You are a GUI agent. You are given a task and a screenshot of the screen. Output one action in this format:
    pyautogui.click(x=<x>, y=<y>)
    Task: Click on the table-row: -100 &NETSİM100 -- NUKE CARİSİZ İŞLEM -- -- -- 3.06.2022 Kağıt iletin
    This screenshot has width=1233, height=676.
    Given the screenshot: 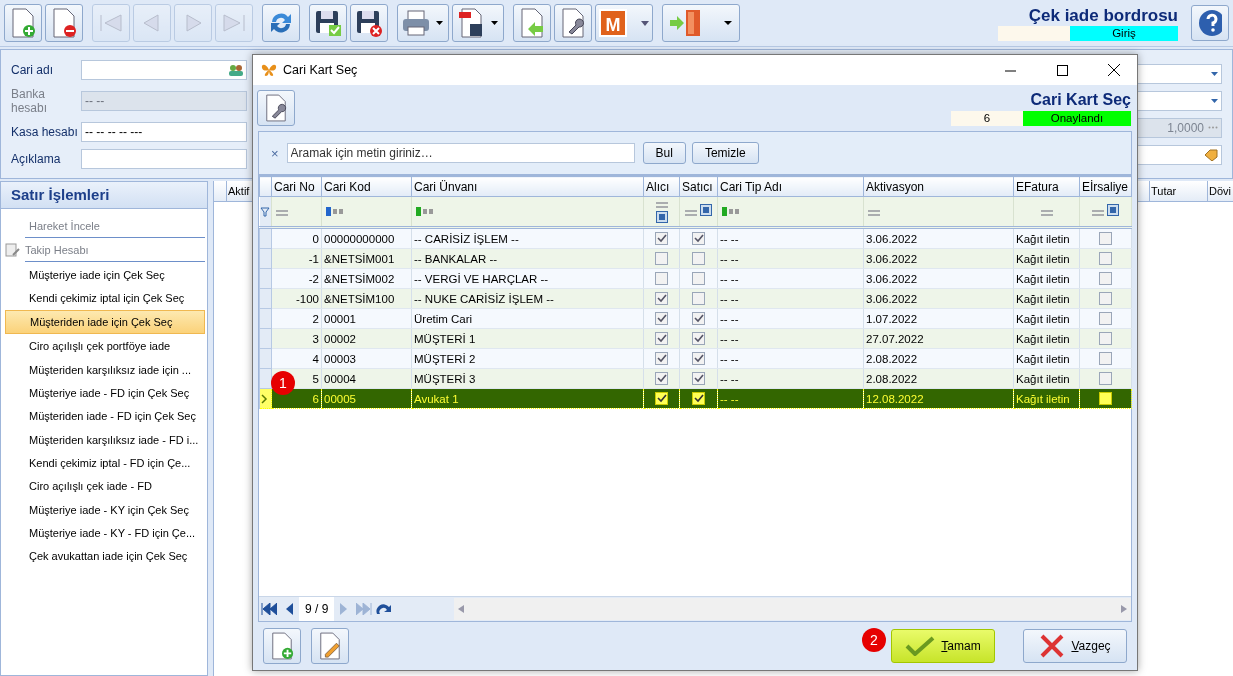 What is the action you would take?
    pyautogui.click(x=695, y=298)
    